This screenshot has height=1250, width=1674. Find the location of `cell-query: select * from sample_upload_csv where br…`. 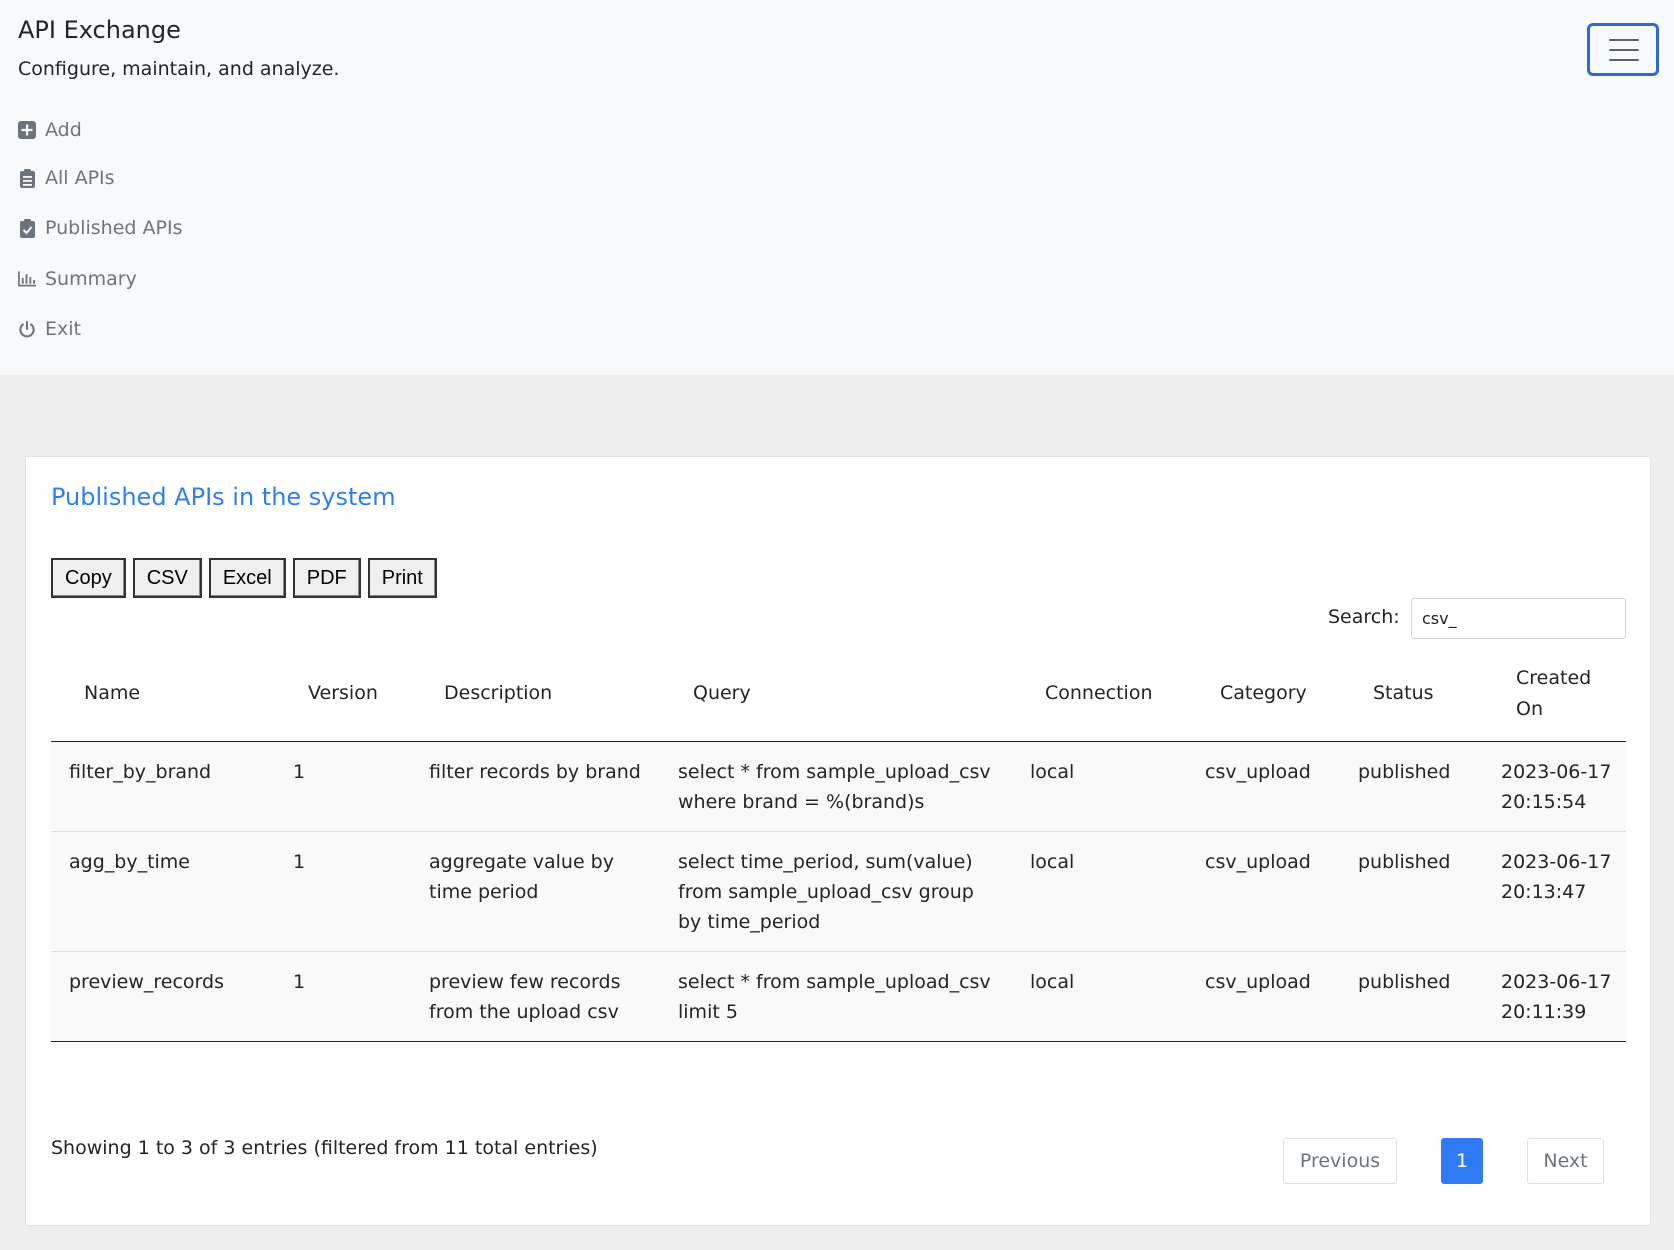

cell-query: select * from sample_upload_csv where br… is located at coordinates (836, 786).